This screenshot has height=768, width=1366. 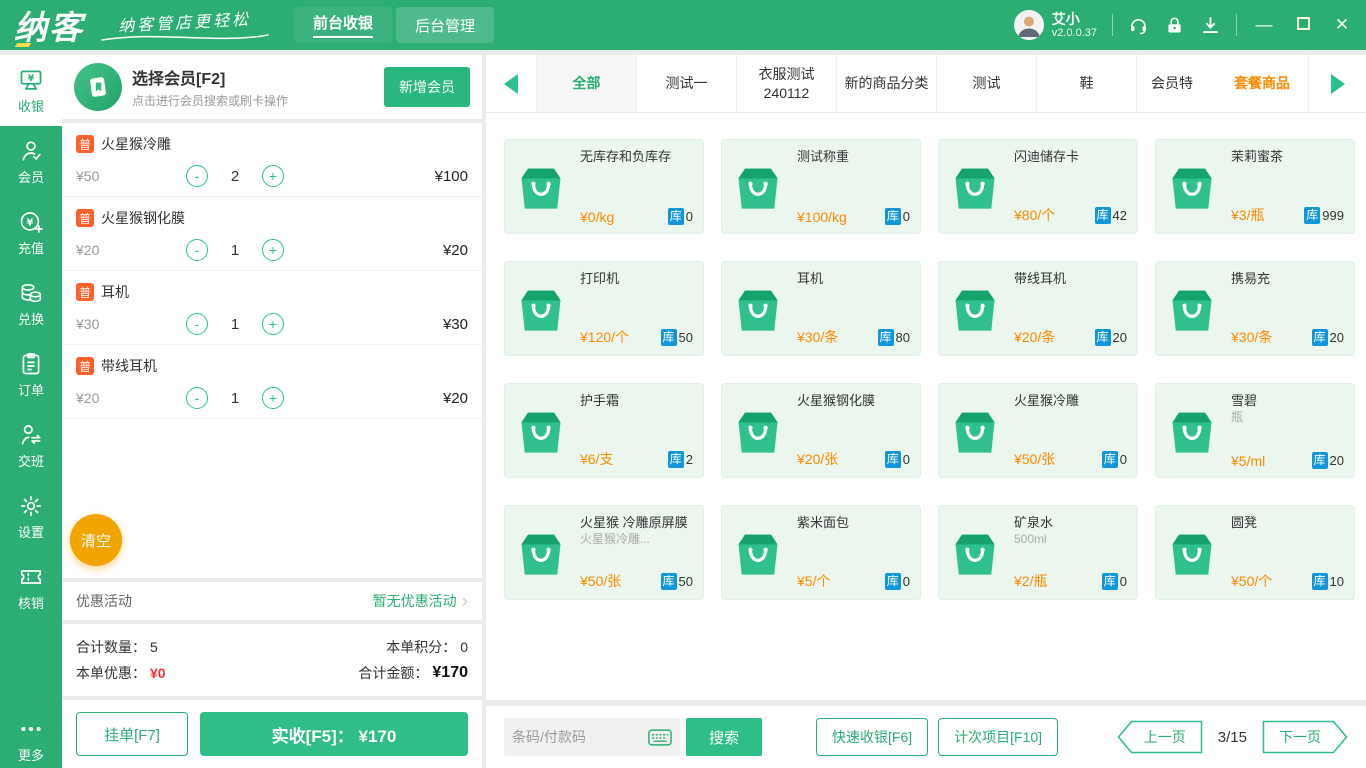 What do you see at coordinates (998, 737) in the screenshot?
I see `count-item-button: 计次项目[F10]` at bounding box center [998, 737].